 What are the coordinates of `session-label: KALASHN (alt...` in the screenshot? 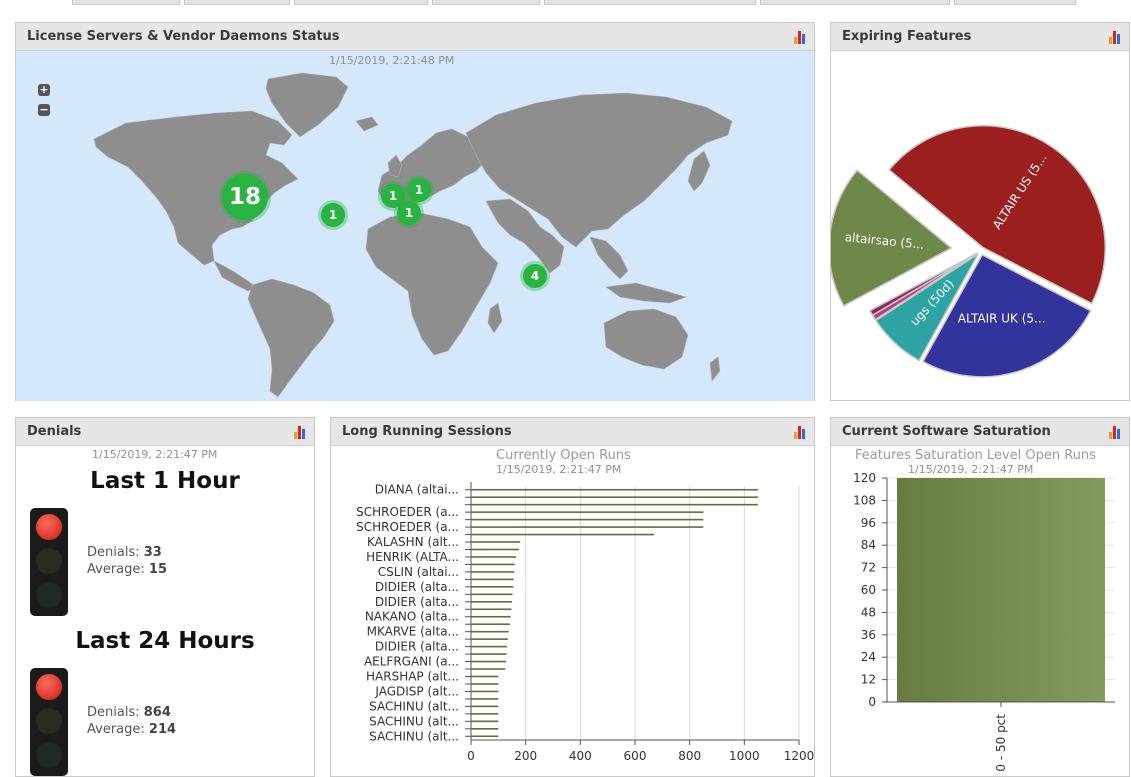 It's located at (413, 542).